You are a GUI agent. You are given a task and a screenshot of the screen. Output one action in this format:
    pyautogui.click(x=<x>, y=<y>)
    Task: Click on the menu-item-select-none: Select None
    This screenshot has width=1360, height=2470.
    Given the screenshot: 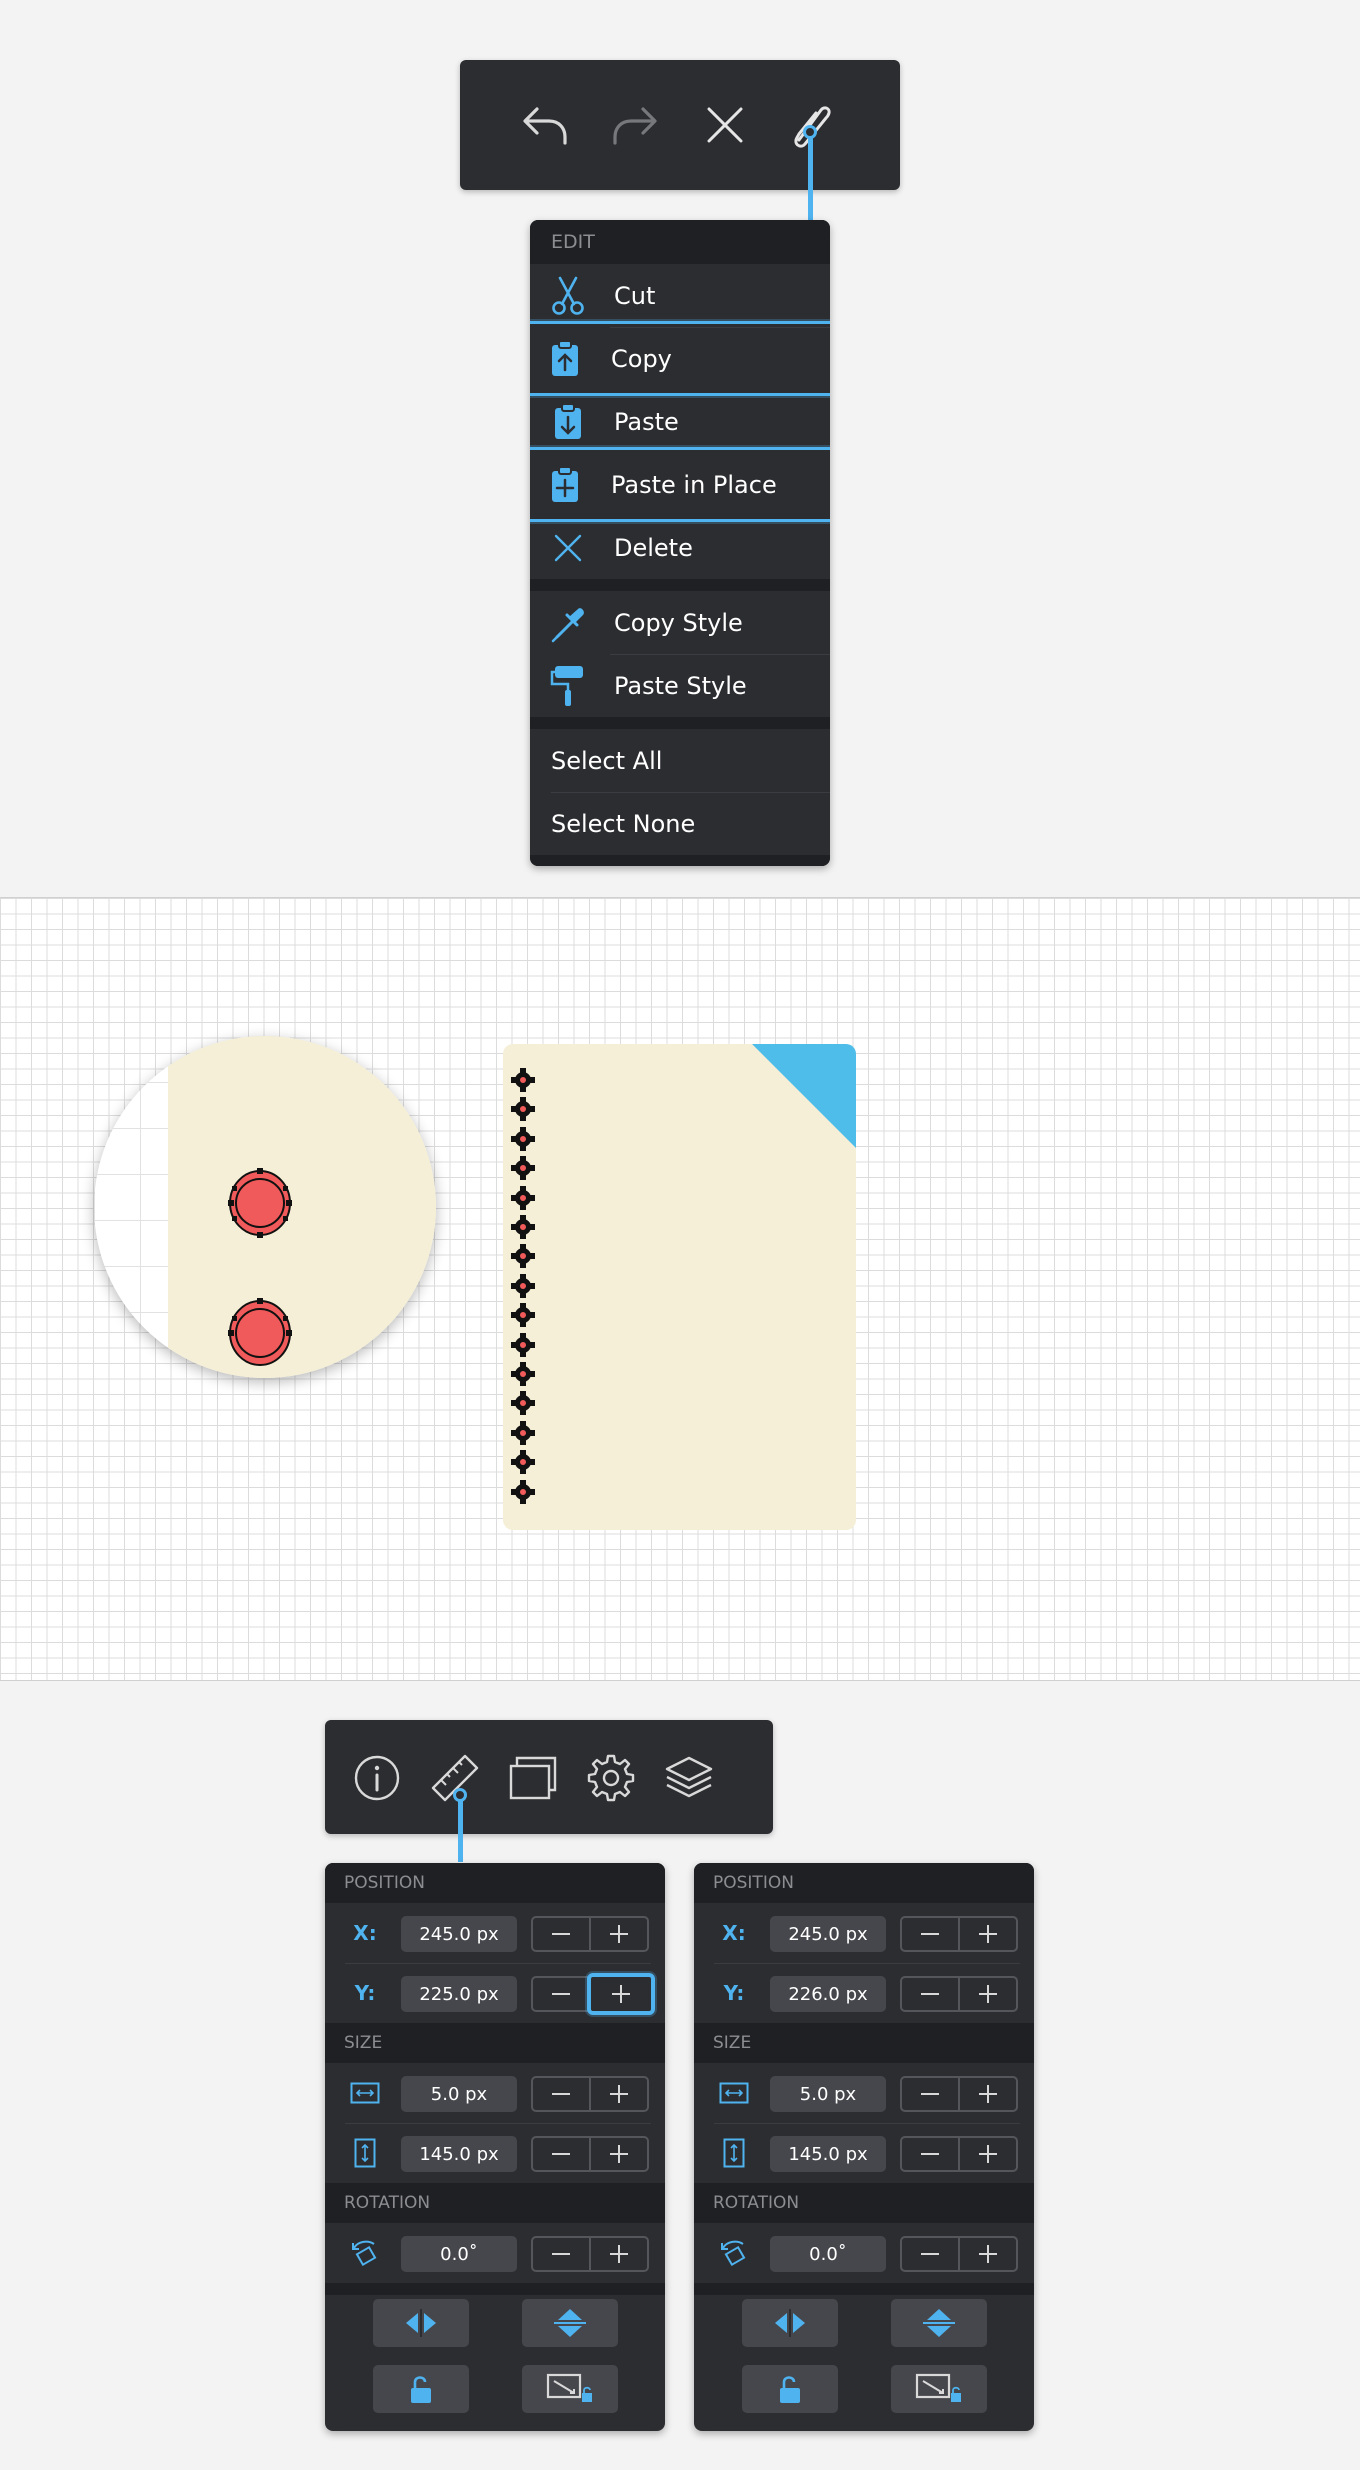 What is the action you would take?
    pyautogui.click(x=680, y=823)
    